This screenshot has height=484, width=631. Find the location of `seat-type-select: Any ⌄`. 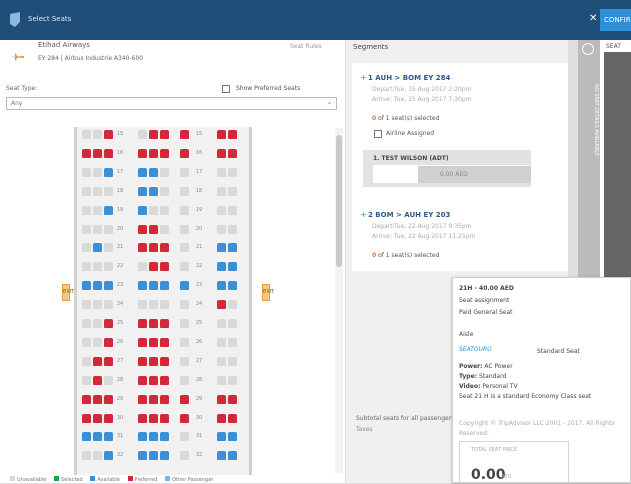

seat-type-select: Any ⌄ is located at coordinates (171, 103).